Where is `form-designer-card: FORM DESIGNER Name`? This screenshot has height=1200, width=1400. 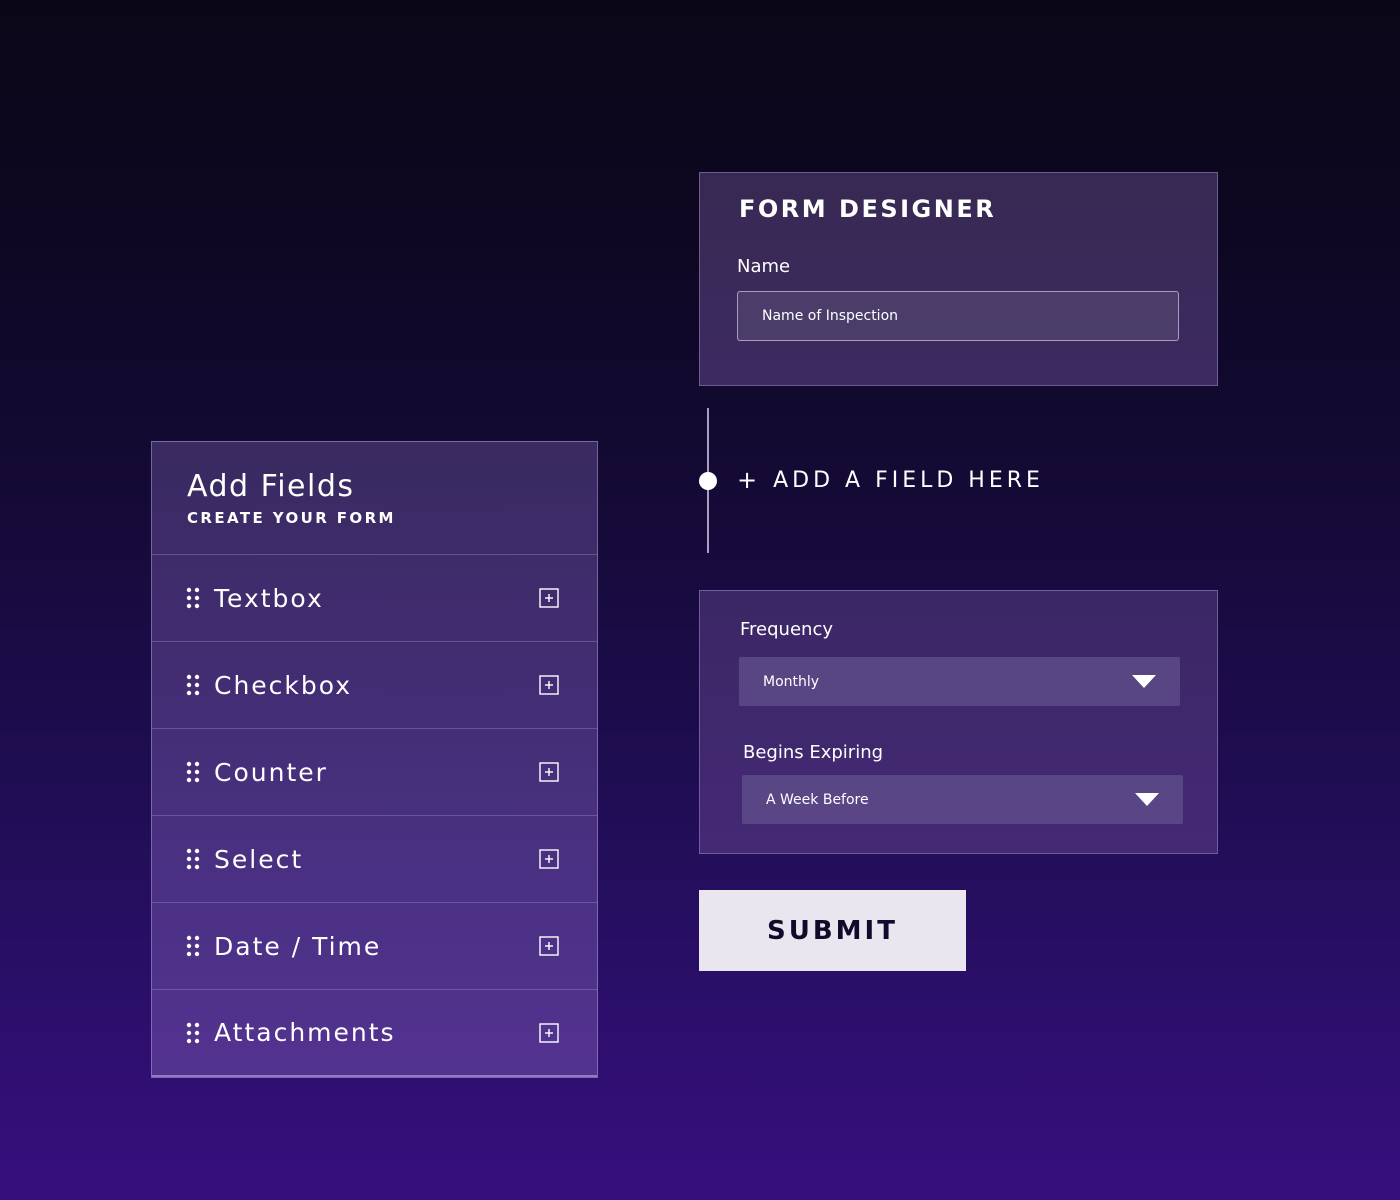 form-designer-card: FORM DESIGNER Name is located at coordinates (958, 279).